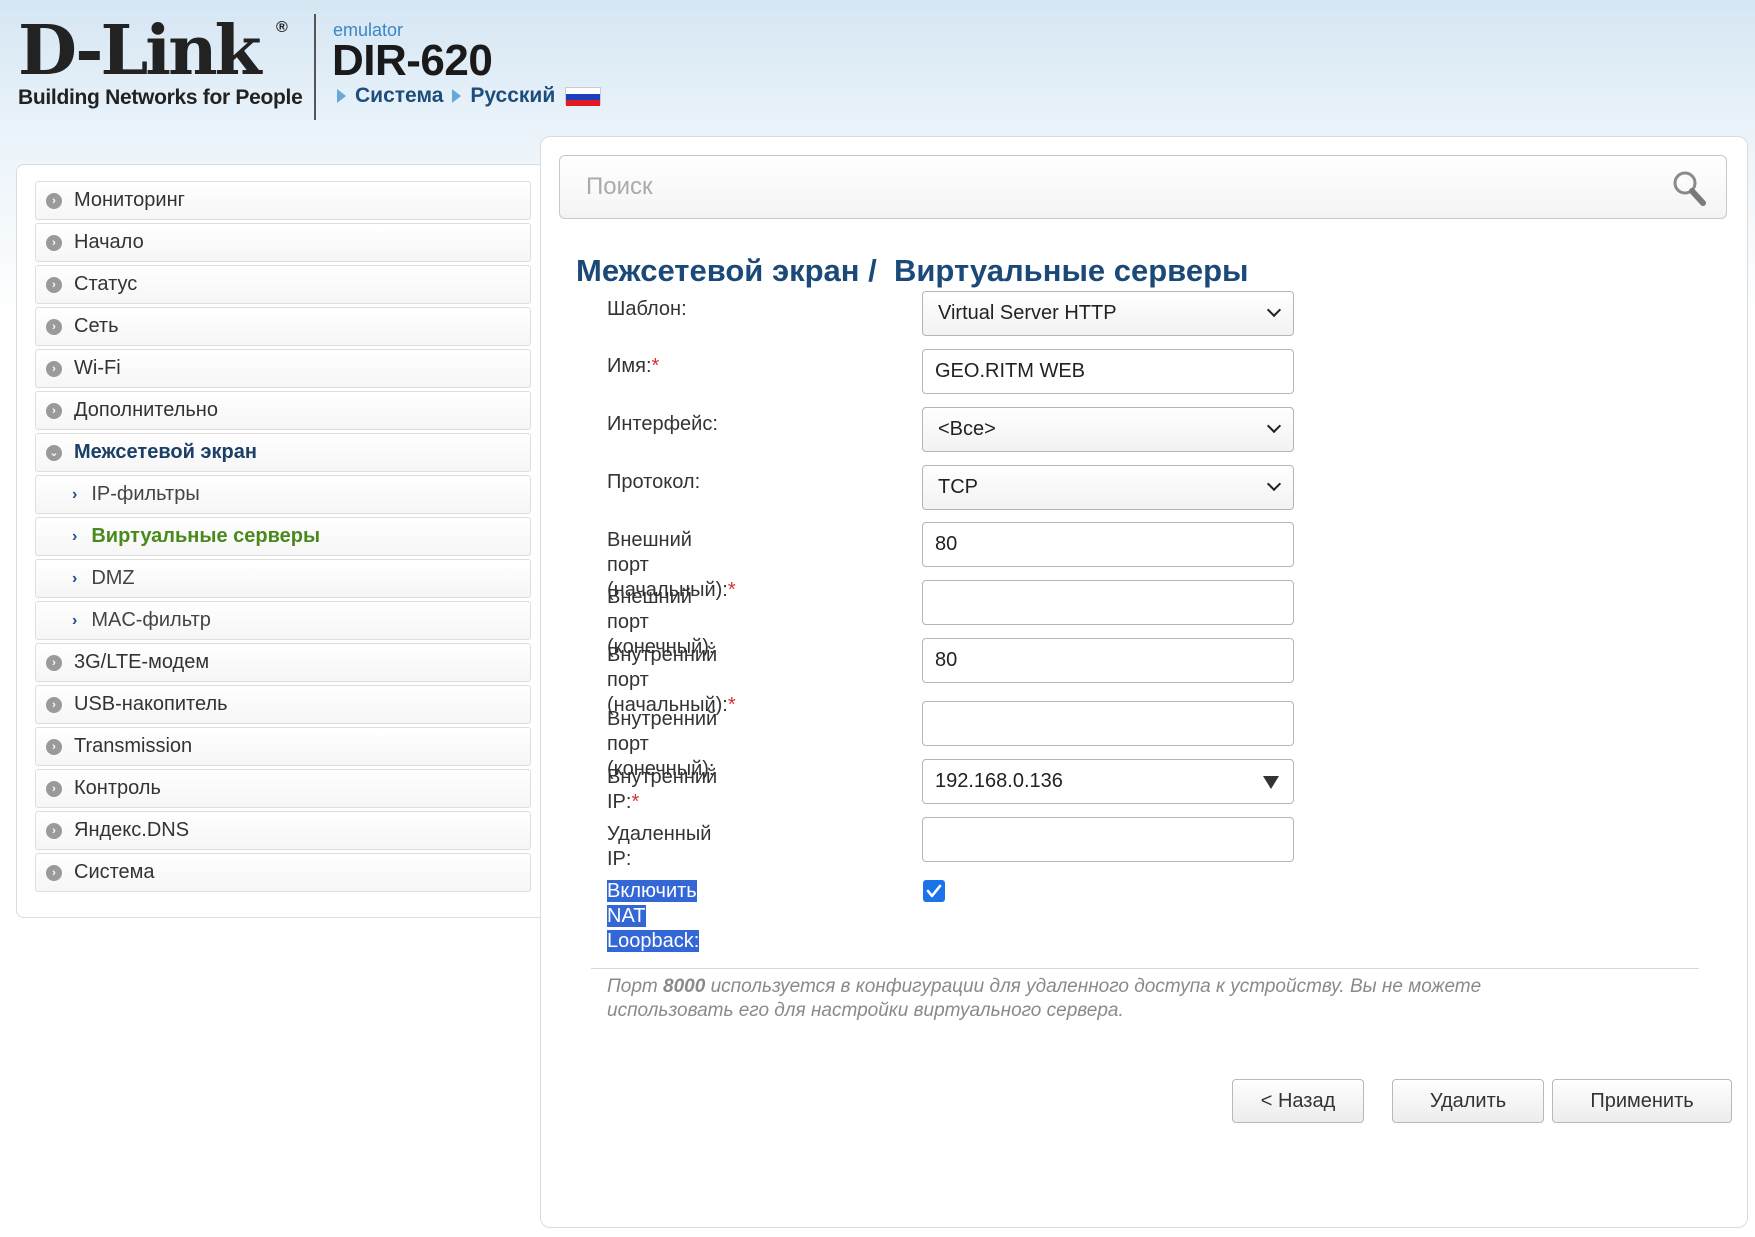 The height and width of the screenshot is (1237, 1755). Describe the element at coordinates (315, 67) in the screenshot. I see `header-divider` at that location.